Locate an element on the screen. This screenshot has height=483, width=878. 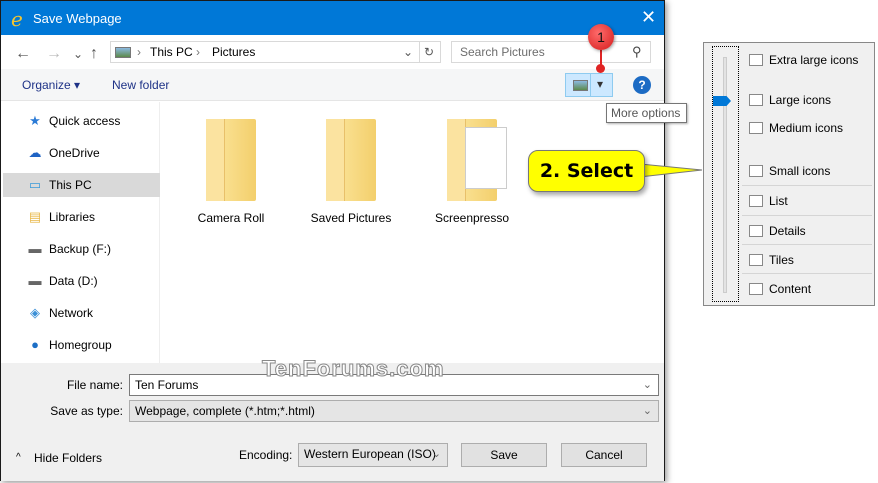
content-icon is located at coordinates (756, 289).